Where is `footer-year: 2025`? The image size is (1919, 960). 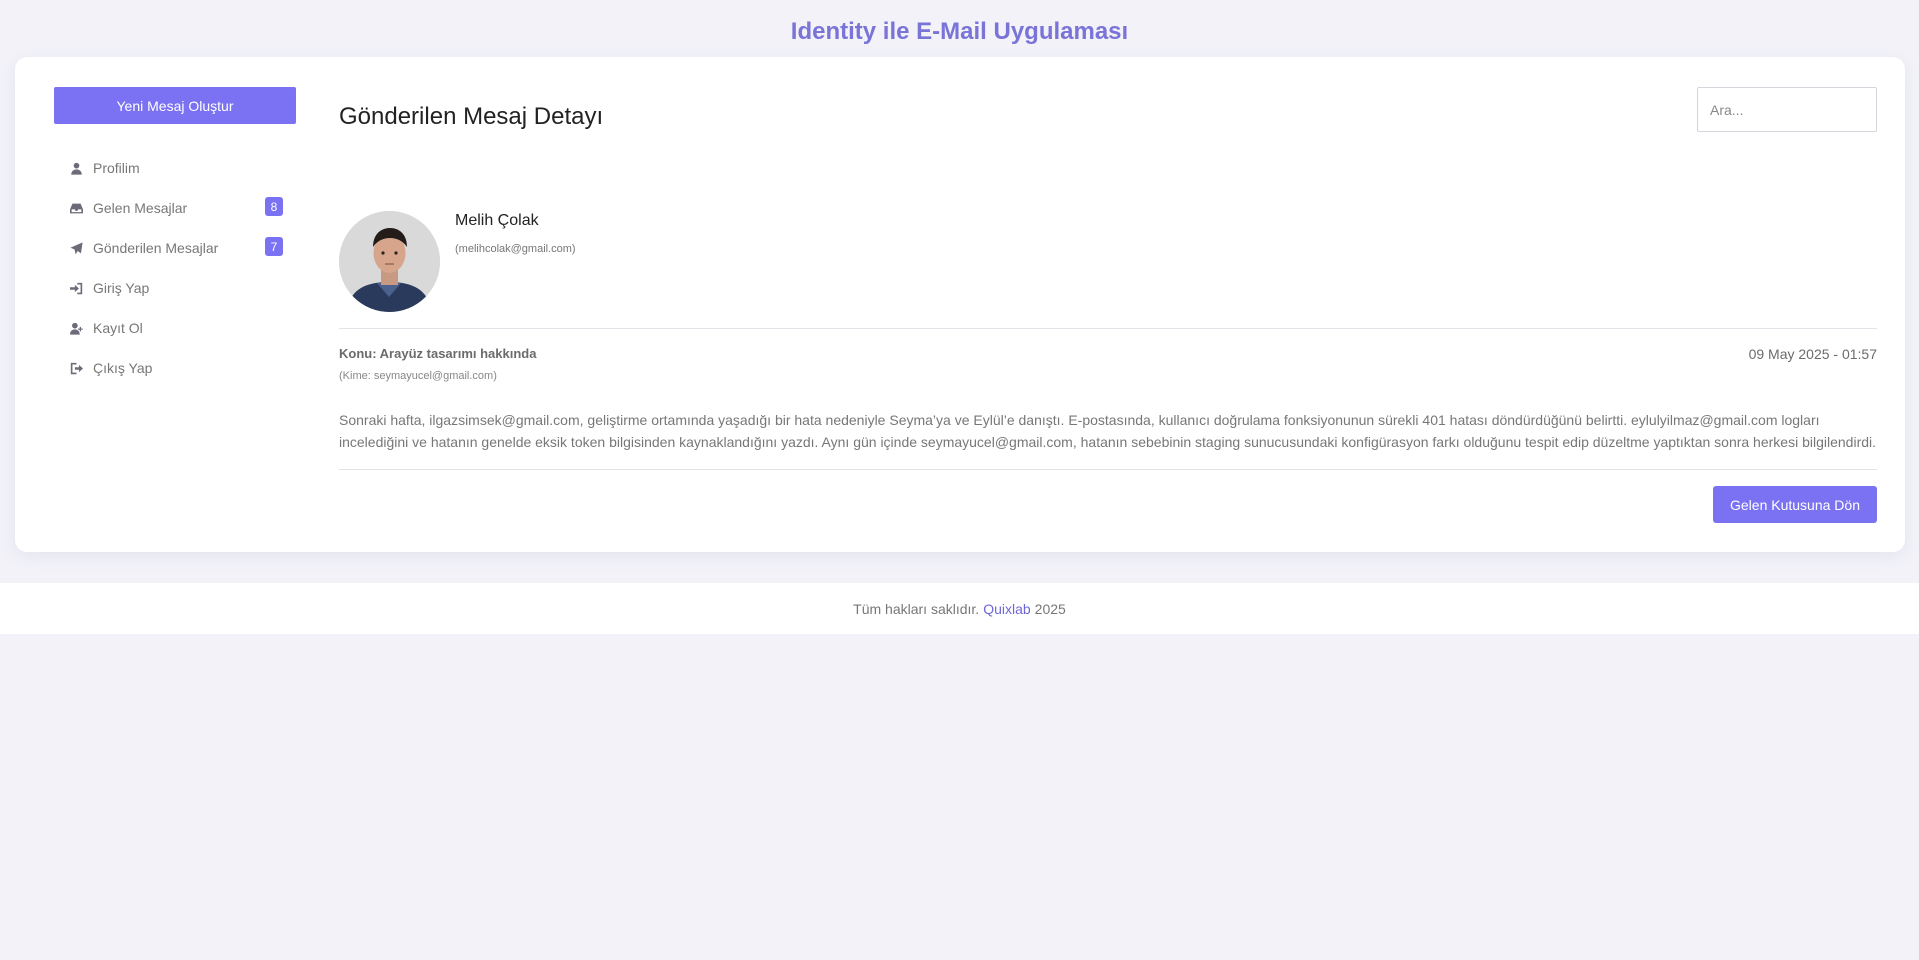
footer-year: 2025 is located at coordinates (1050, 608).